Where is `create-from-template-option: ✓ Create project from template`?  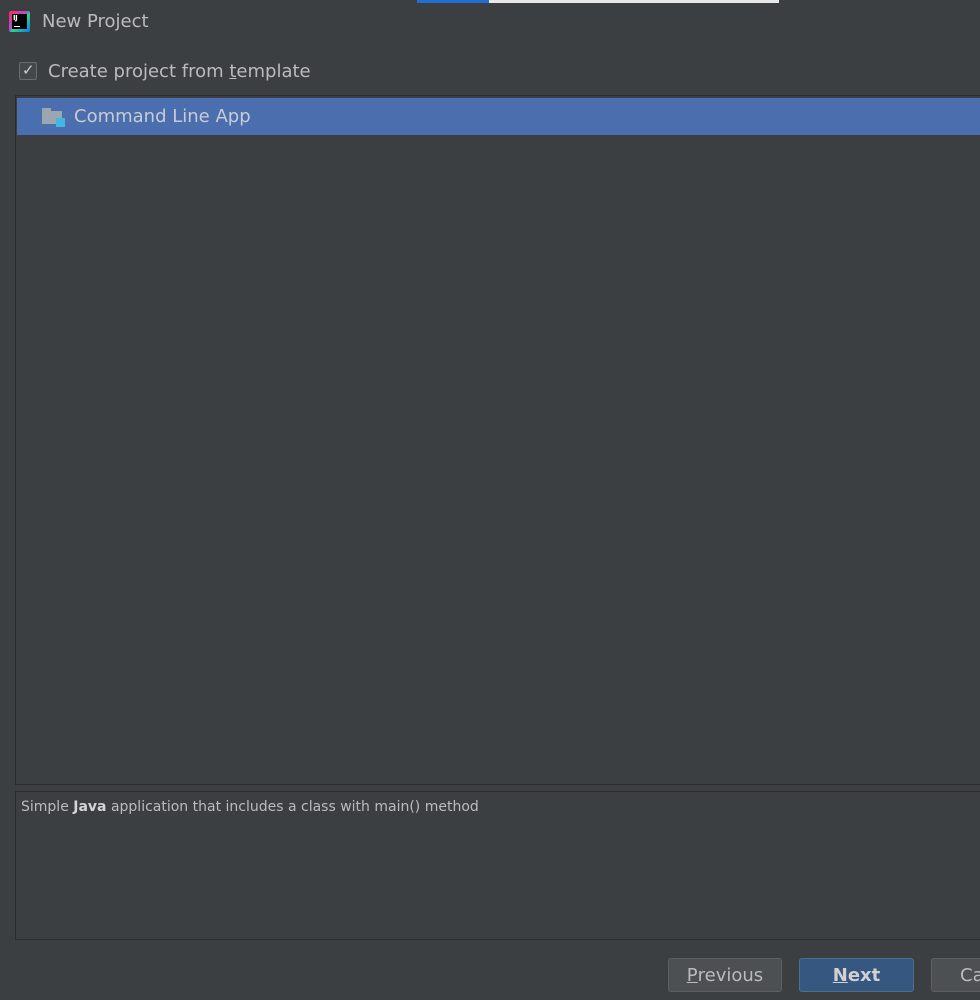
create-from-template-option: ✓ Create project from template is located at coordinates (165, 71).